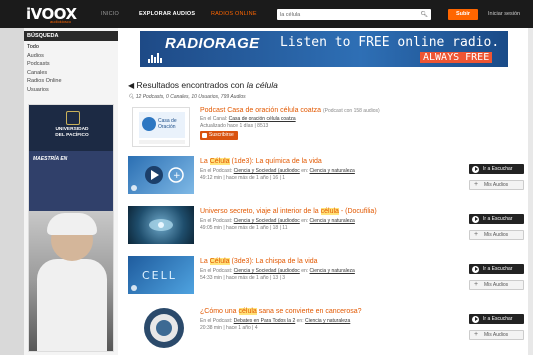 The height and width of the screenshot is (355, 533). What do you see at coordinates (244, 228) in the screenshot?
I see `item-meta: 49:05 min | hace más de 1 año | 18 | 11` at bounding box center [244, 228].